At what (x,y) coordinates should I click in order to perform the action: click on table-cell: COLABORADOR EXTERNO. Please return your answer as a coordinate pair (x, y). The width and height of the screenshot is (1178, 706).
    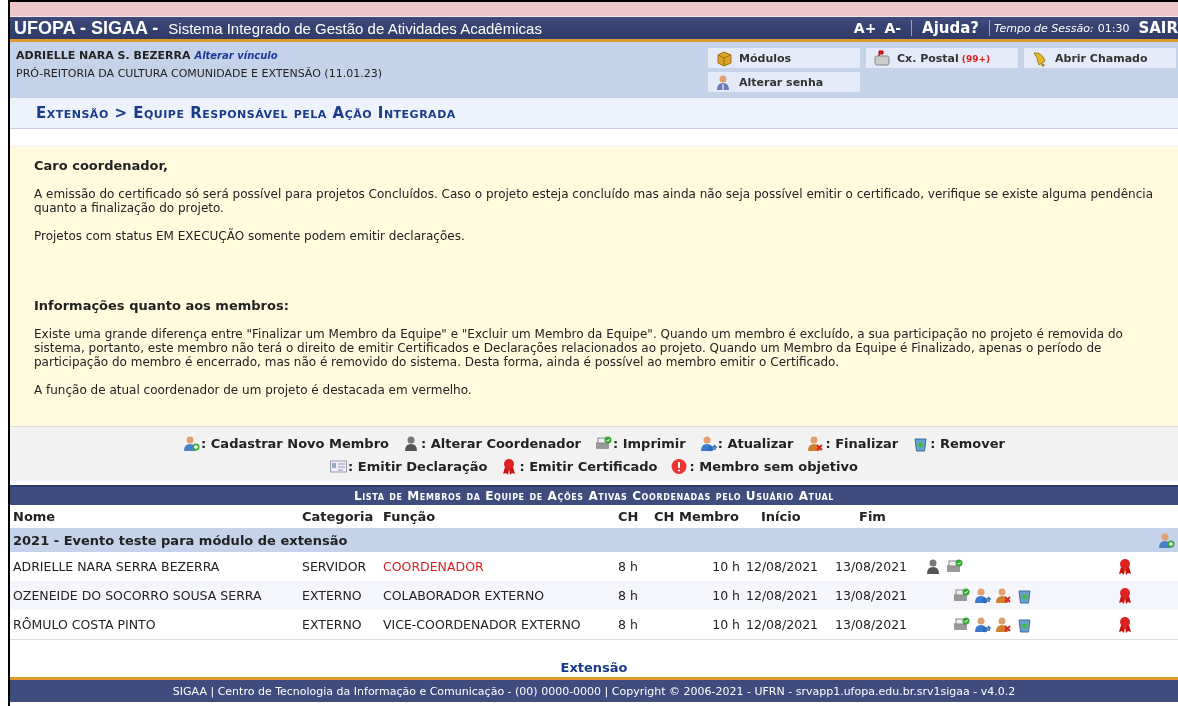
    Looking at the image, I should click on (497, 595).